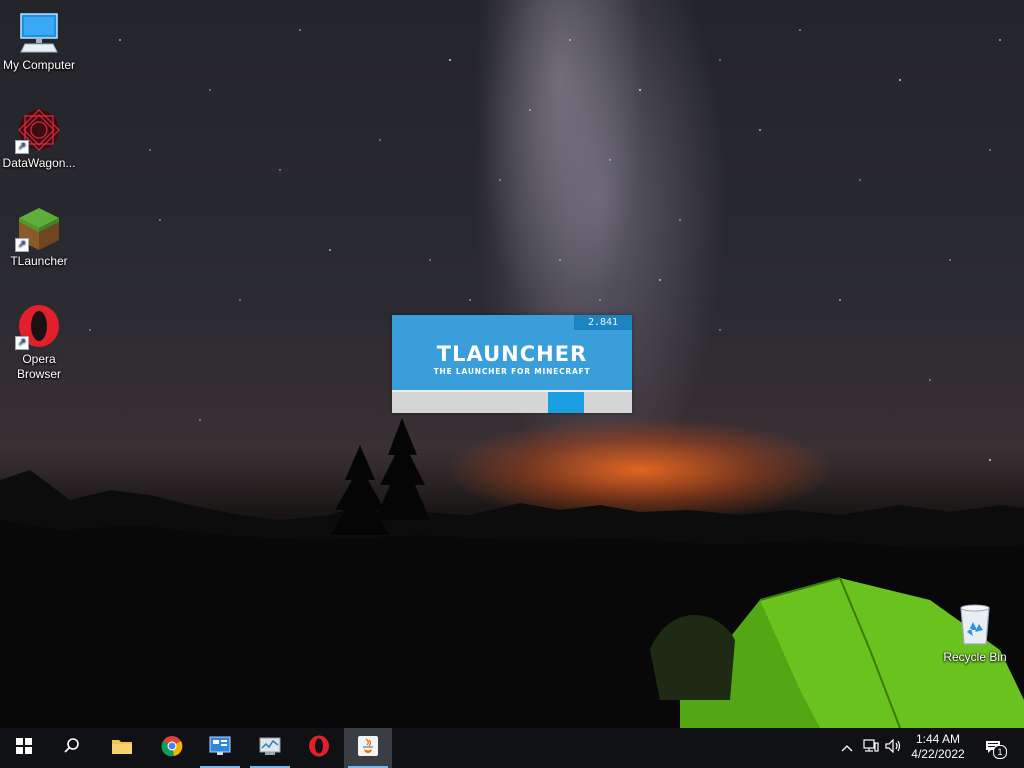 The height and width of the screenshot is (768, 1024). I want to click on desktop-icon-label: Opera Browser, so click(38, 366).